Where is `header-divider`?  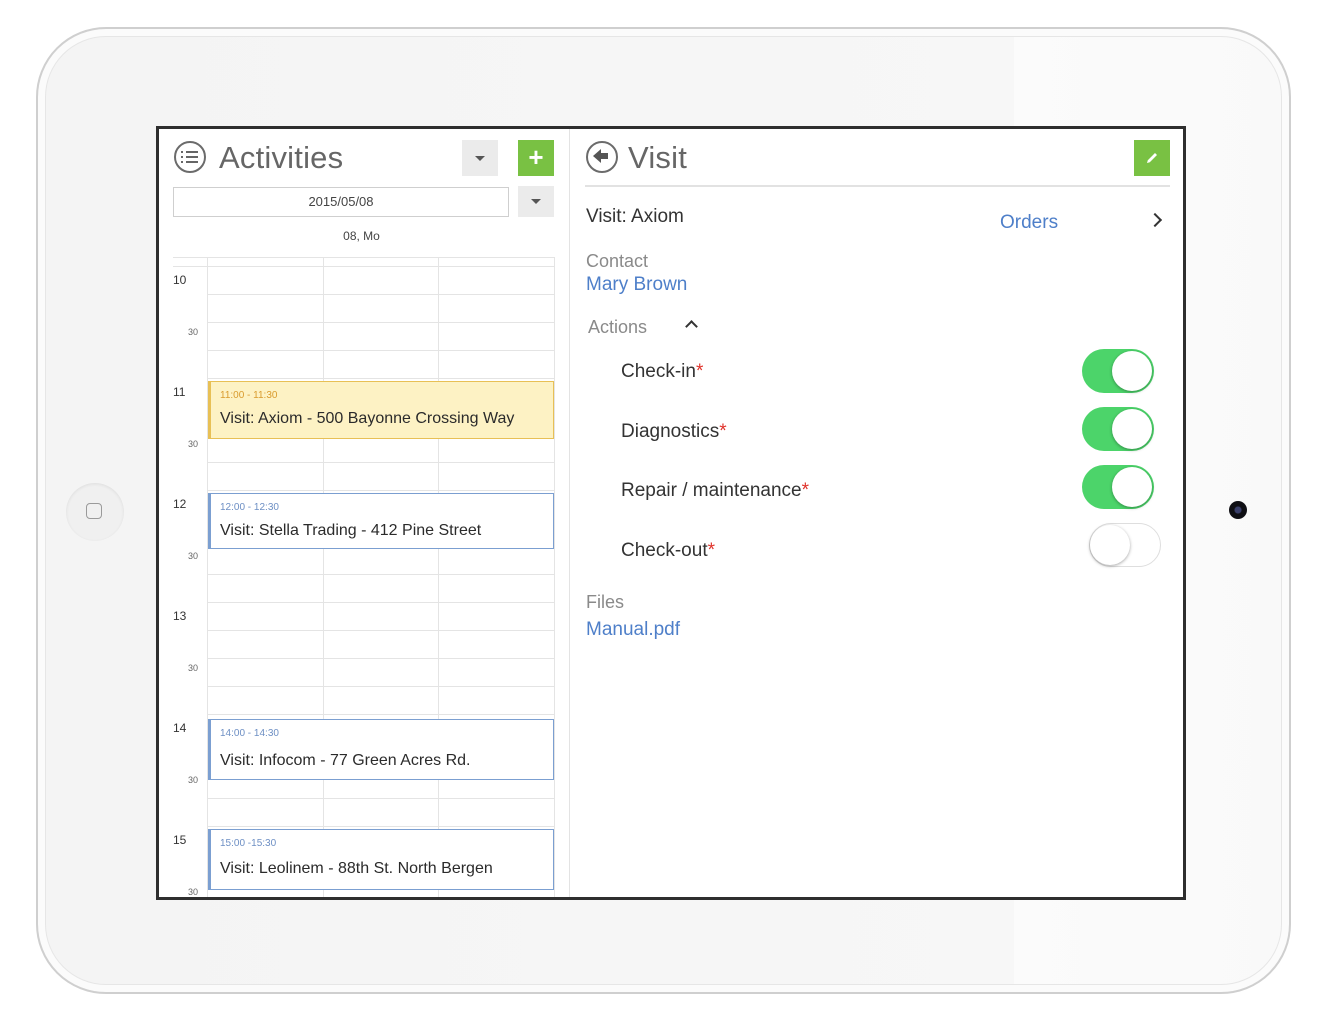
header-divider is located at coordinates (877, 186).